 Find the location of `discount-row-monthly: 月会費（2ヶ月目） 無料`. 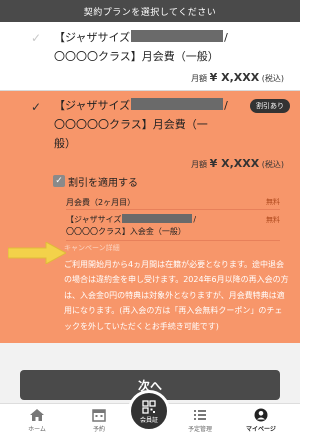

discount-row-monthly: 月会費（2ヶ月目） 無料 is located at coordinates (173, 202).